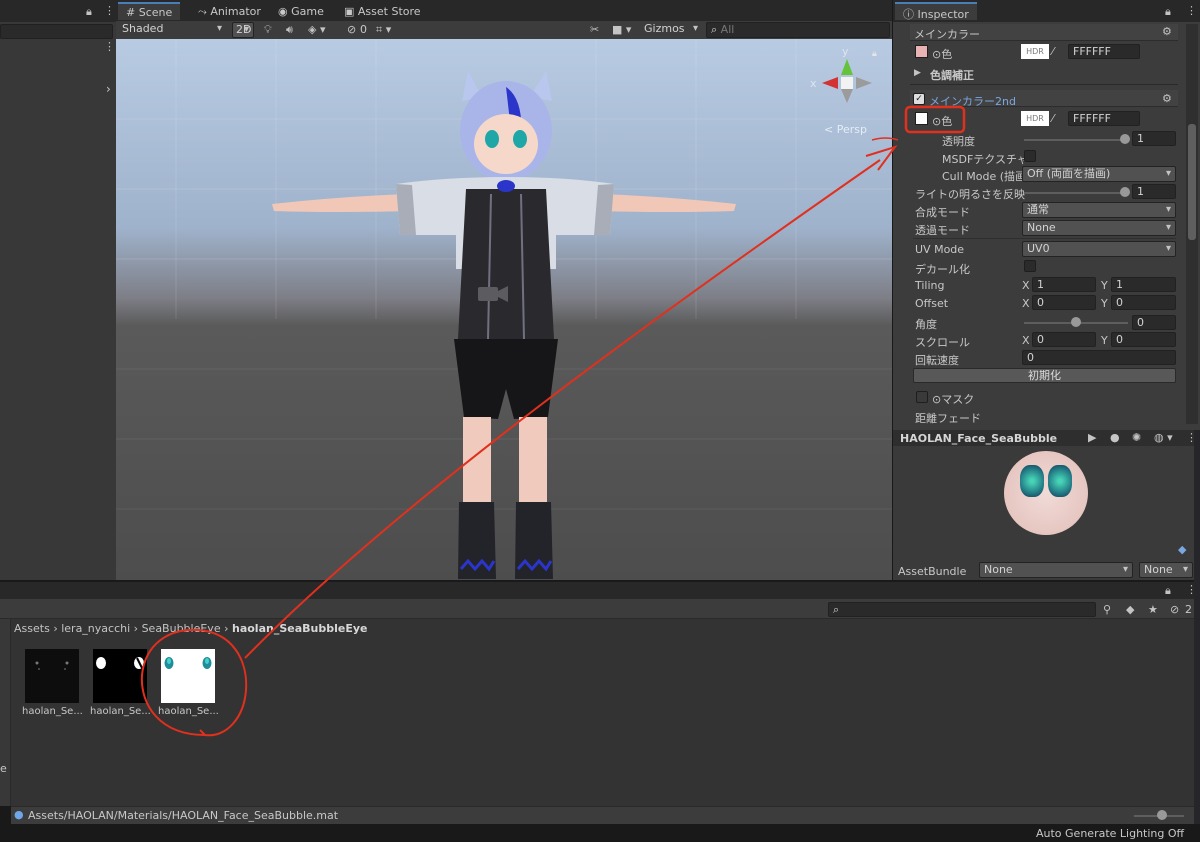 This screenshot has width=1200, height=842. What do you see at coordinates (1030, 266) in the screenshot?
I see `decal-toggle` at bounding box center [1030, 266].